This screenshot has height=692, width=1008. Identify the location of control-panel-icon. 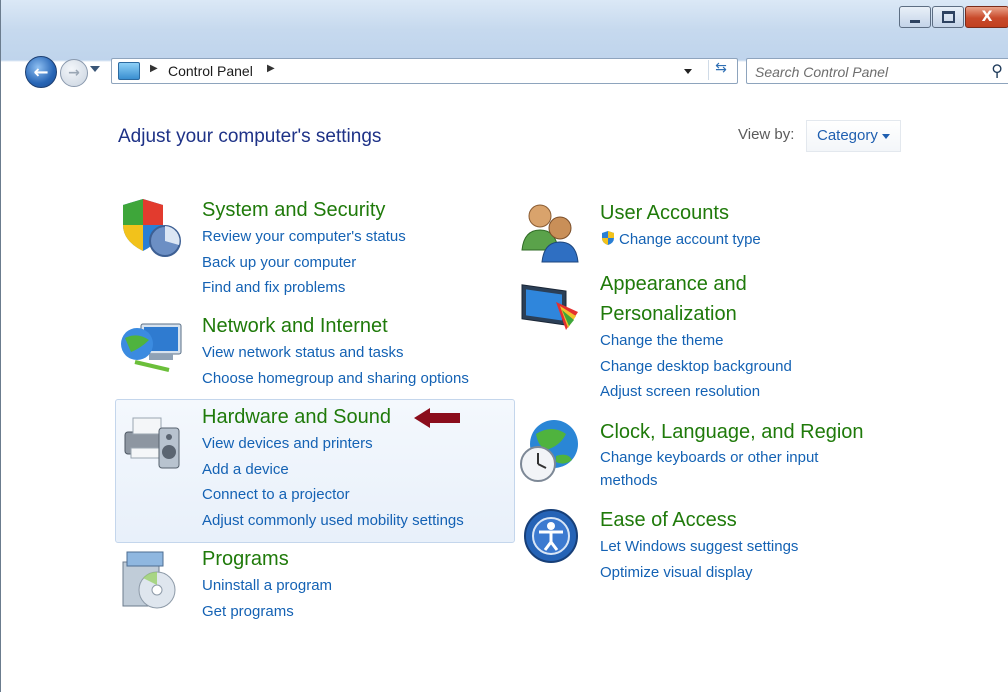
(129, 71).